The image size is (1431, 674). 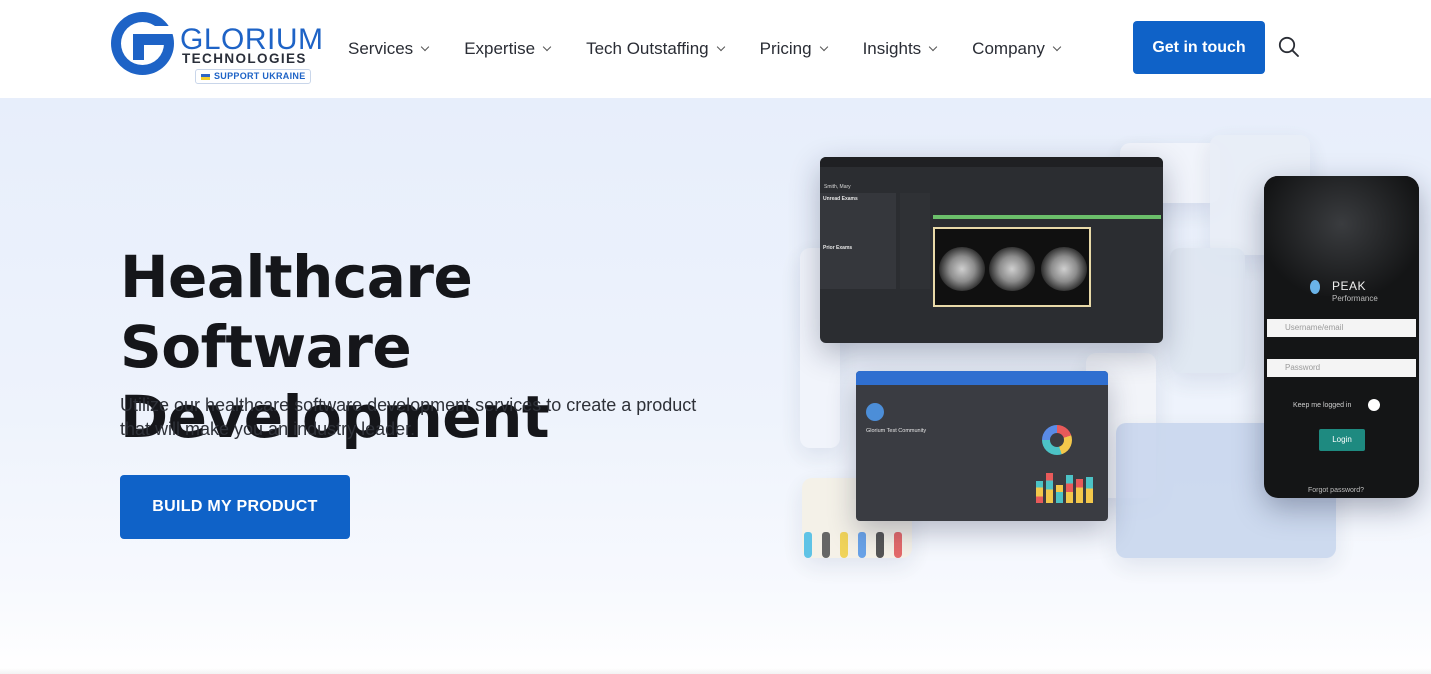 What do you see at coordinates (217, 49) in the screenshot?
I see `brand-logo: GLORIUM TECHNOLOGIES SUPPORT UKRAINE` at bounding box center [217, 49].